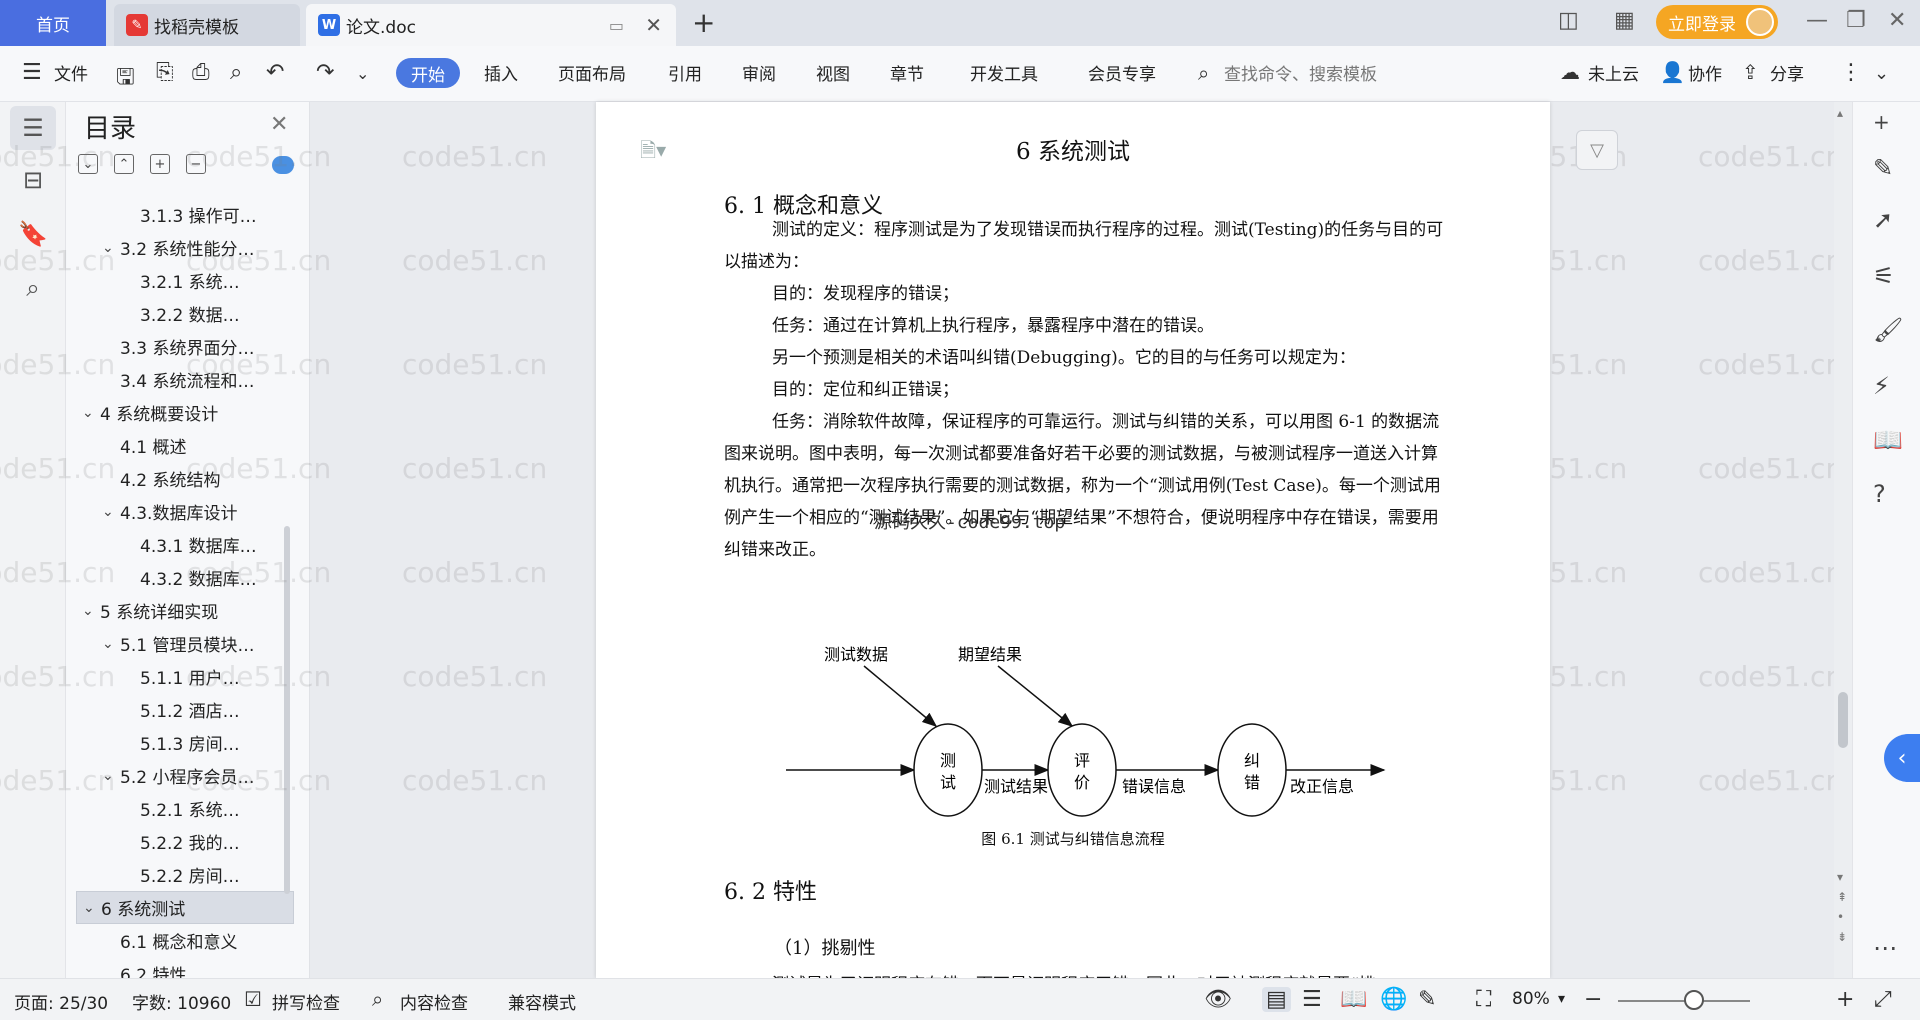 This screenshot has width=1920, height=1020. Describe the element at coordinates (1016, 787) in the screenshot. I see `flow-edge-label: 测试结果` at that location.